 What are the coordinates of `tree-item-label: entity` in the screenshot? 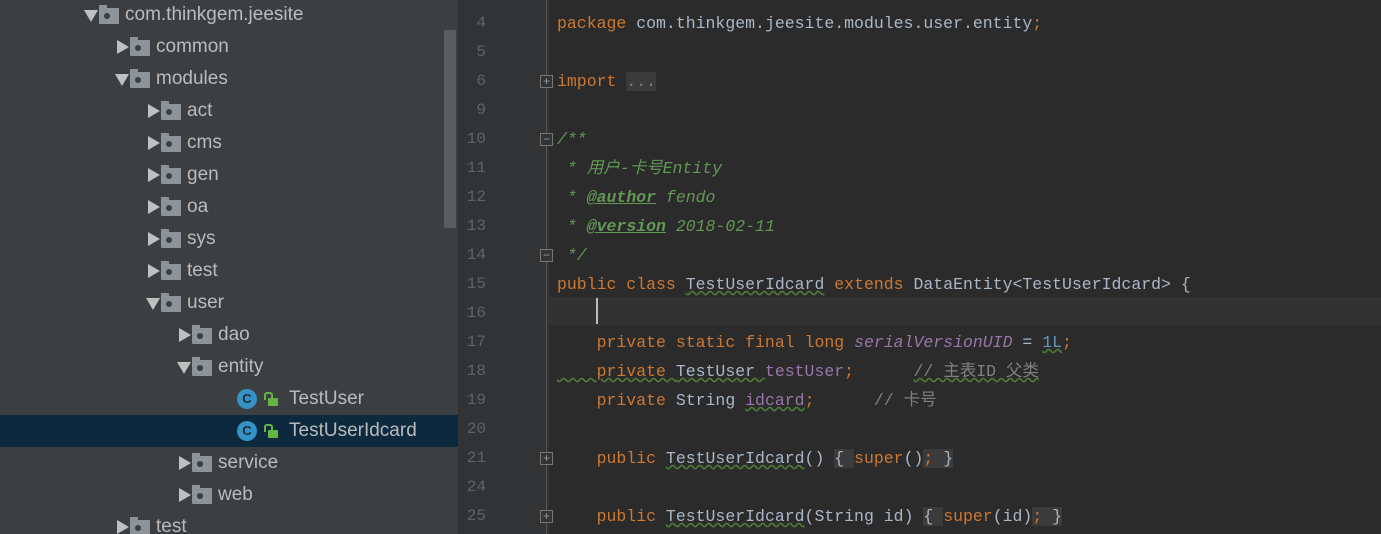 It's located at (241, 366).